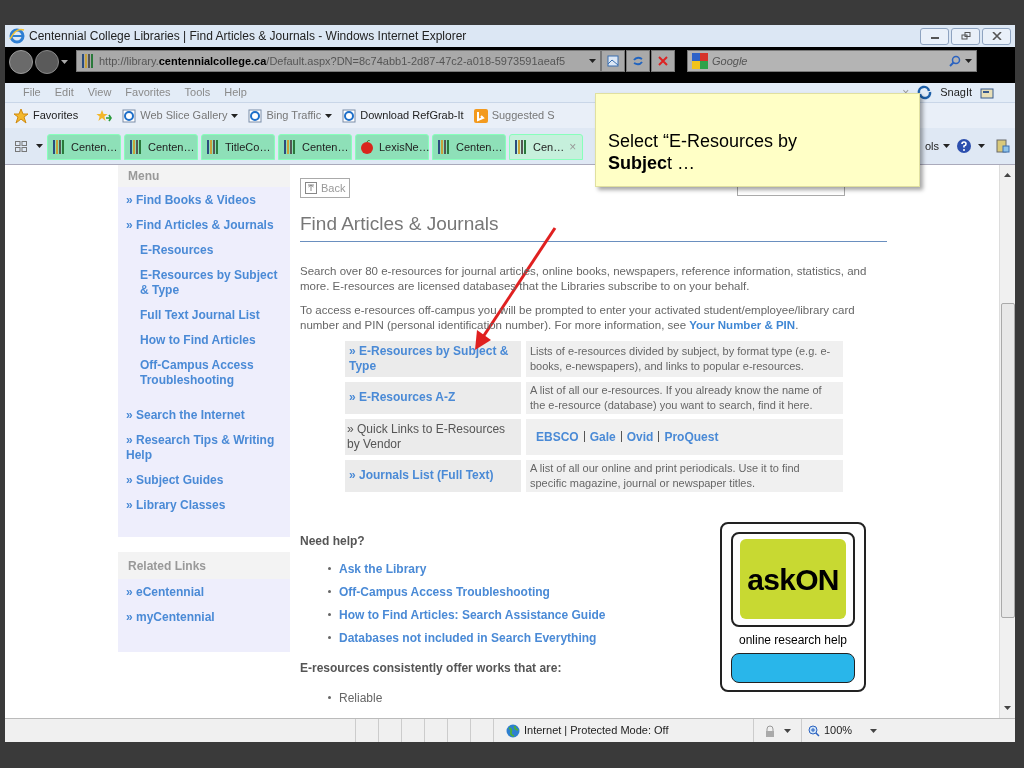 The width and height of the screenshot is (1024, 768). I want to click on favorite-link: Bing Traffic, so click(290, 115).